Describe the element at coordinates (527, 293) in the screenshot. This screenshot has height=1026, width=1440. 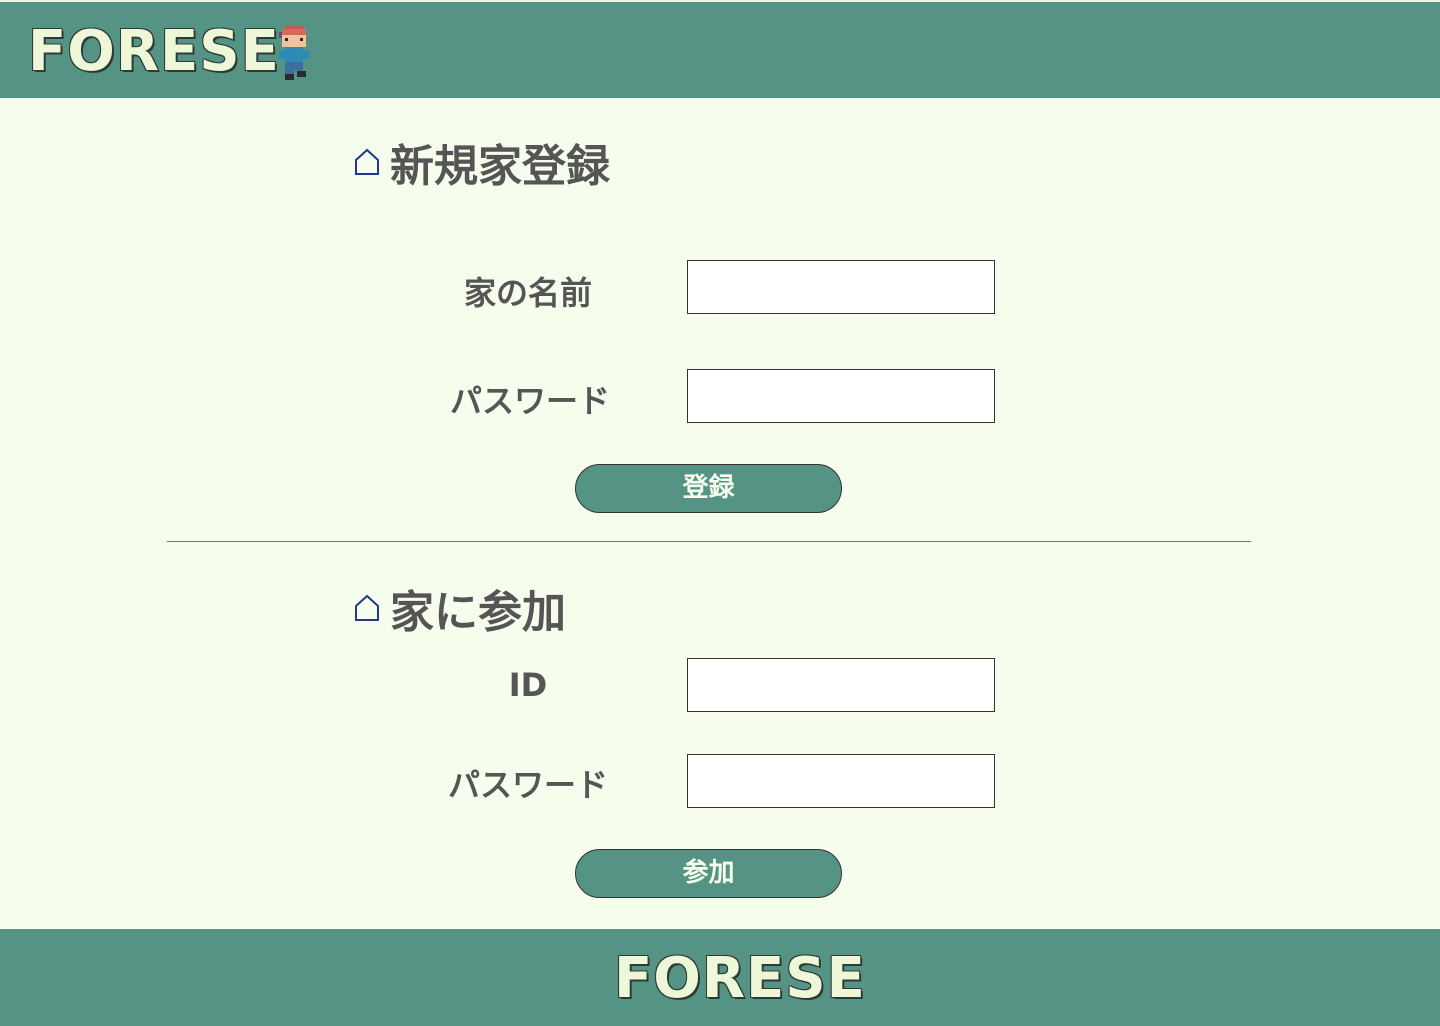
I see `house-name-label: 家の名前` at that location.